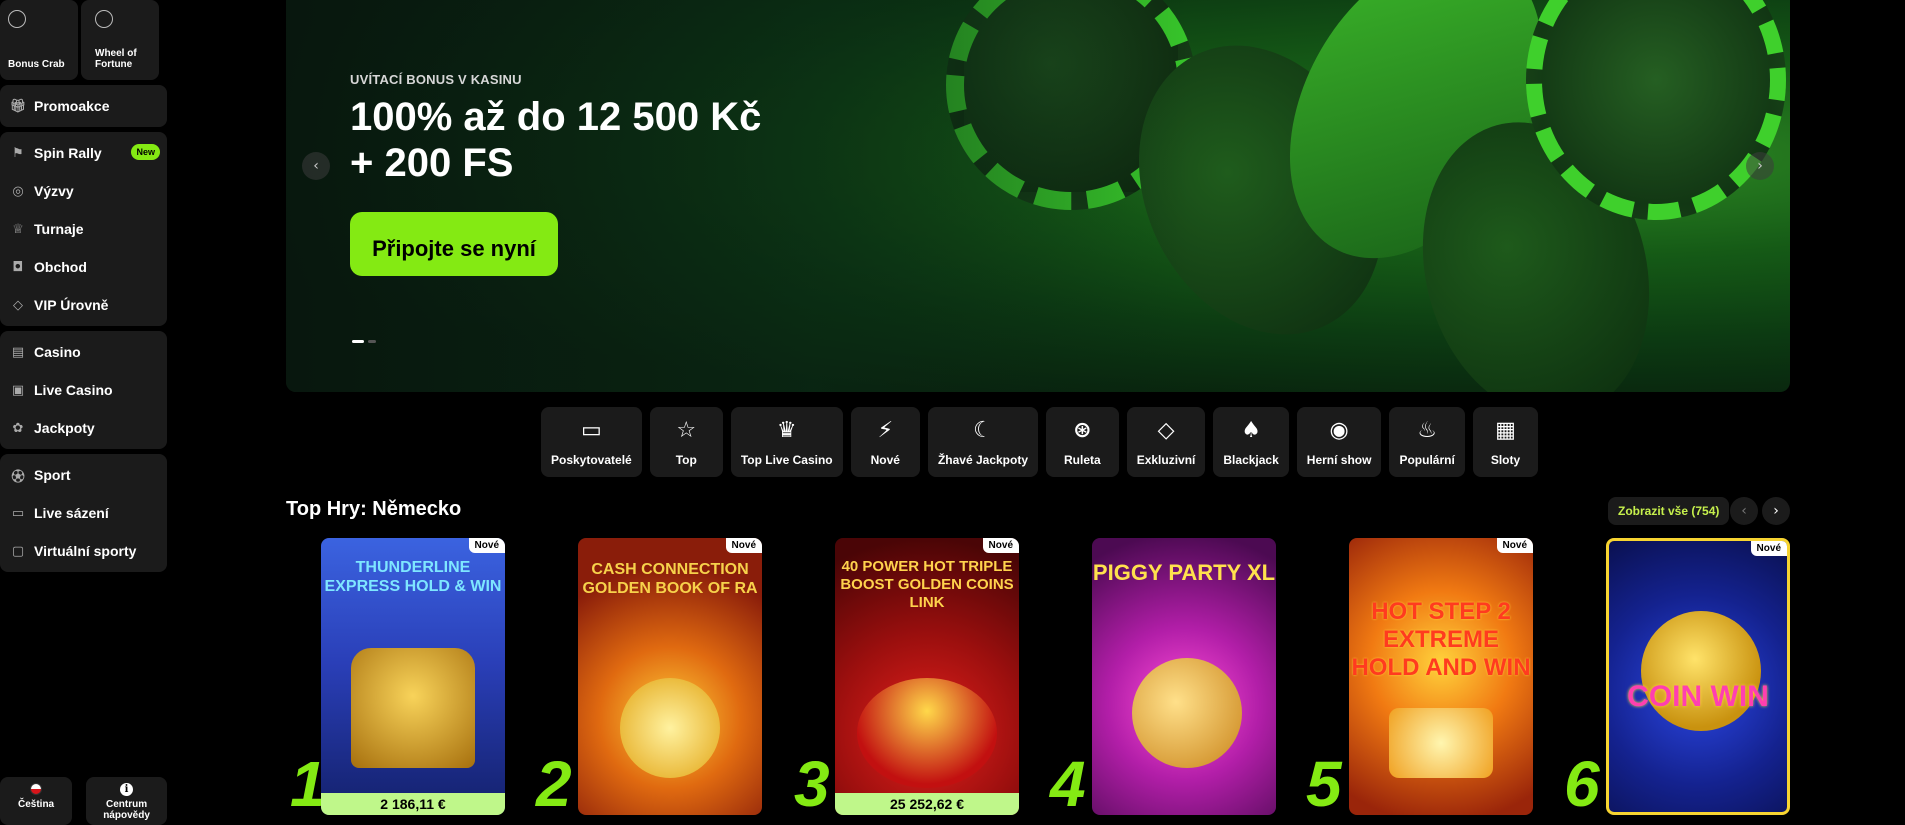 Image resolution: width=1905 pixels, height=825 pixels. Describe the element at coordinates (18, 477) in the screenshot. I see `ball-icon: ⚽︎` at that location.